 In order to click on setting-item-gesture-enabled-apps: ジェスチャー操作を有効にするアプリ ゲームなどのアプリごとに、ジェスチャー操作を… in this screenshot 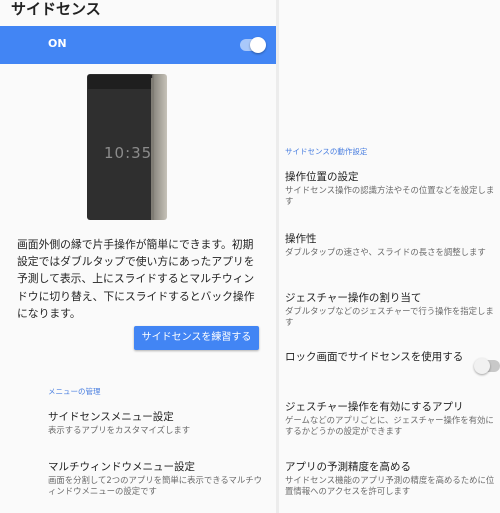, I will do `click(391, 418)`.